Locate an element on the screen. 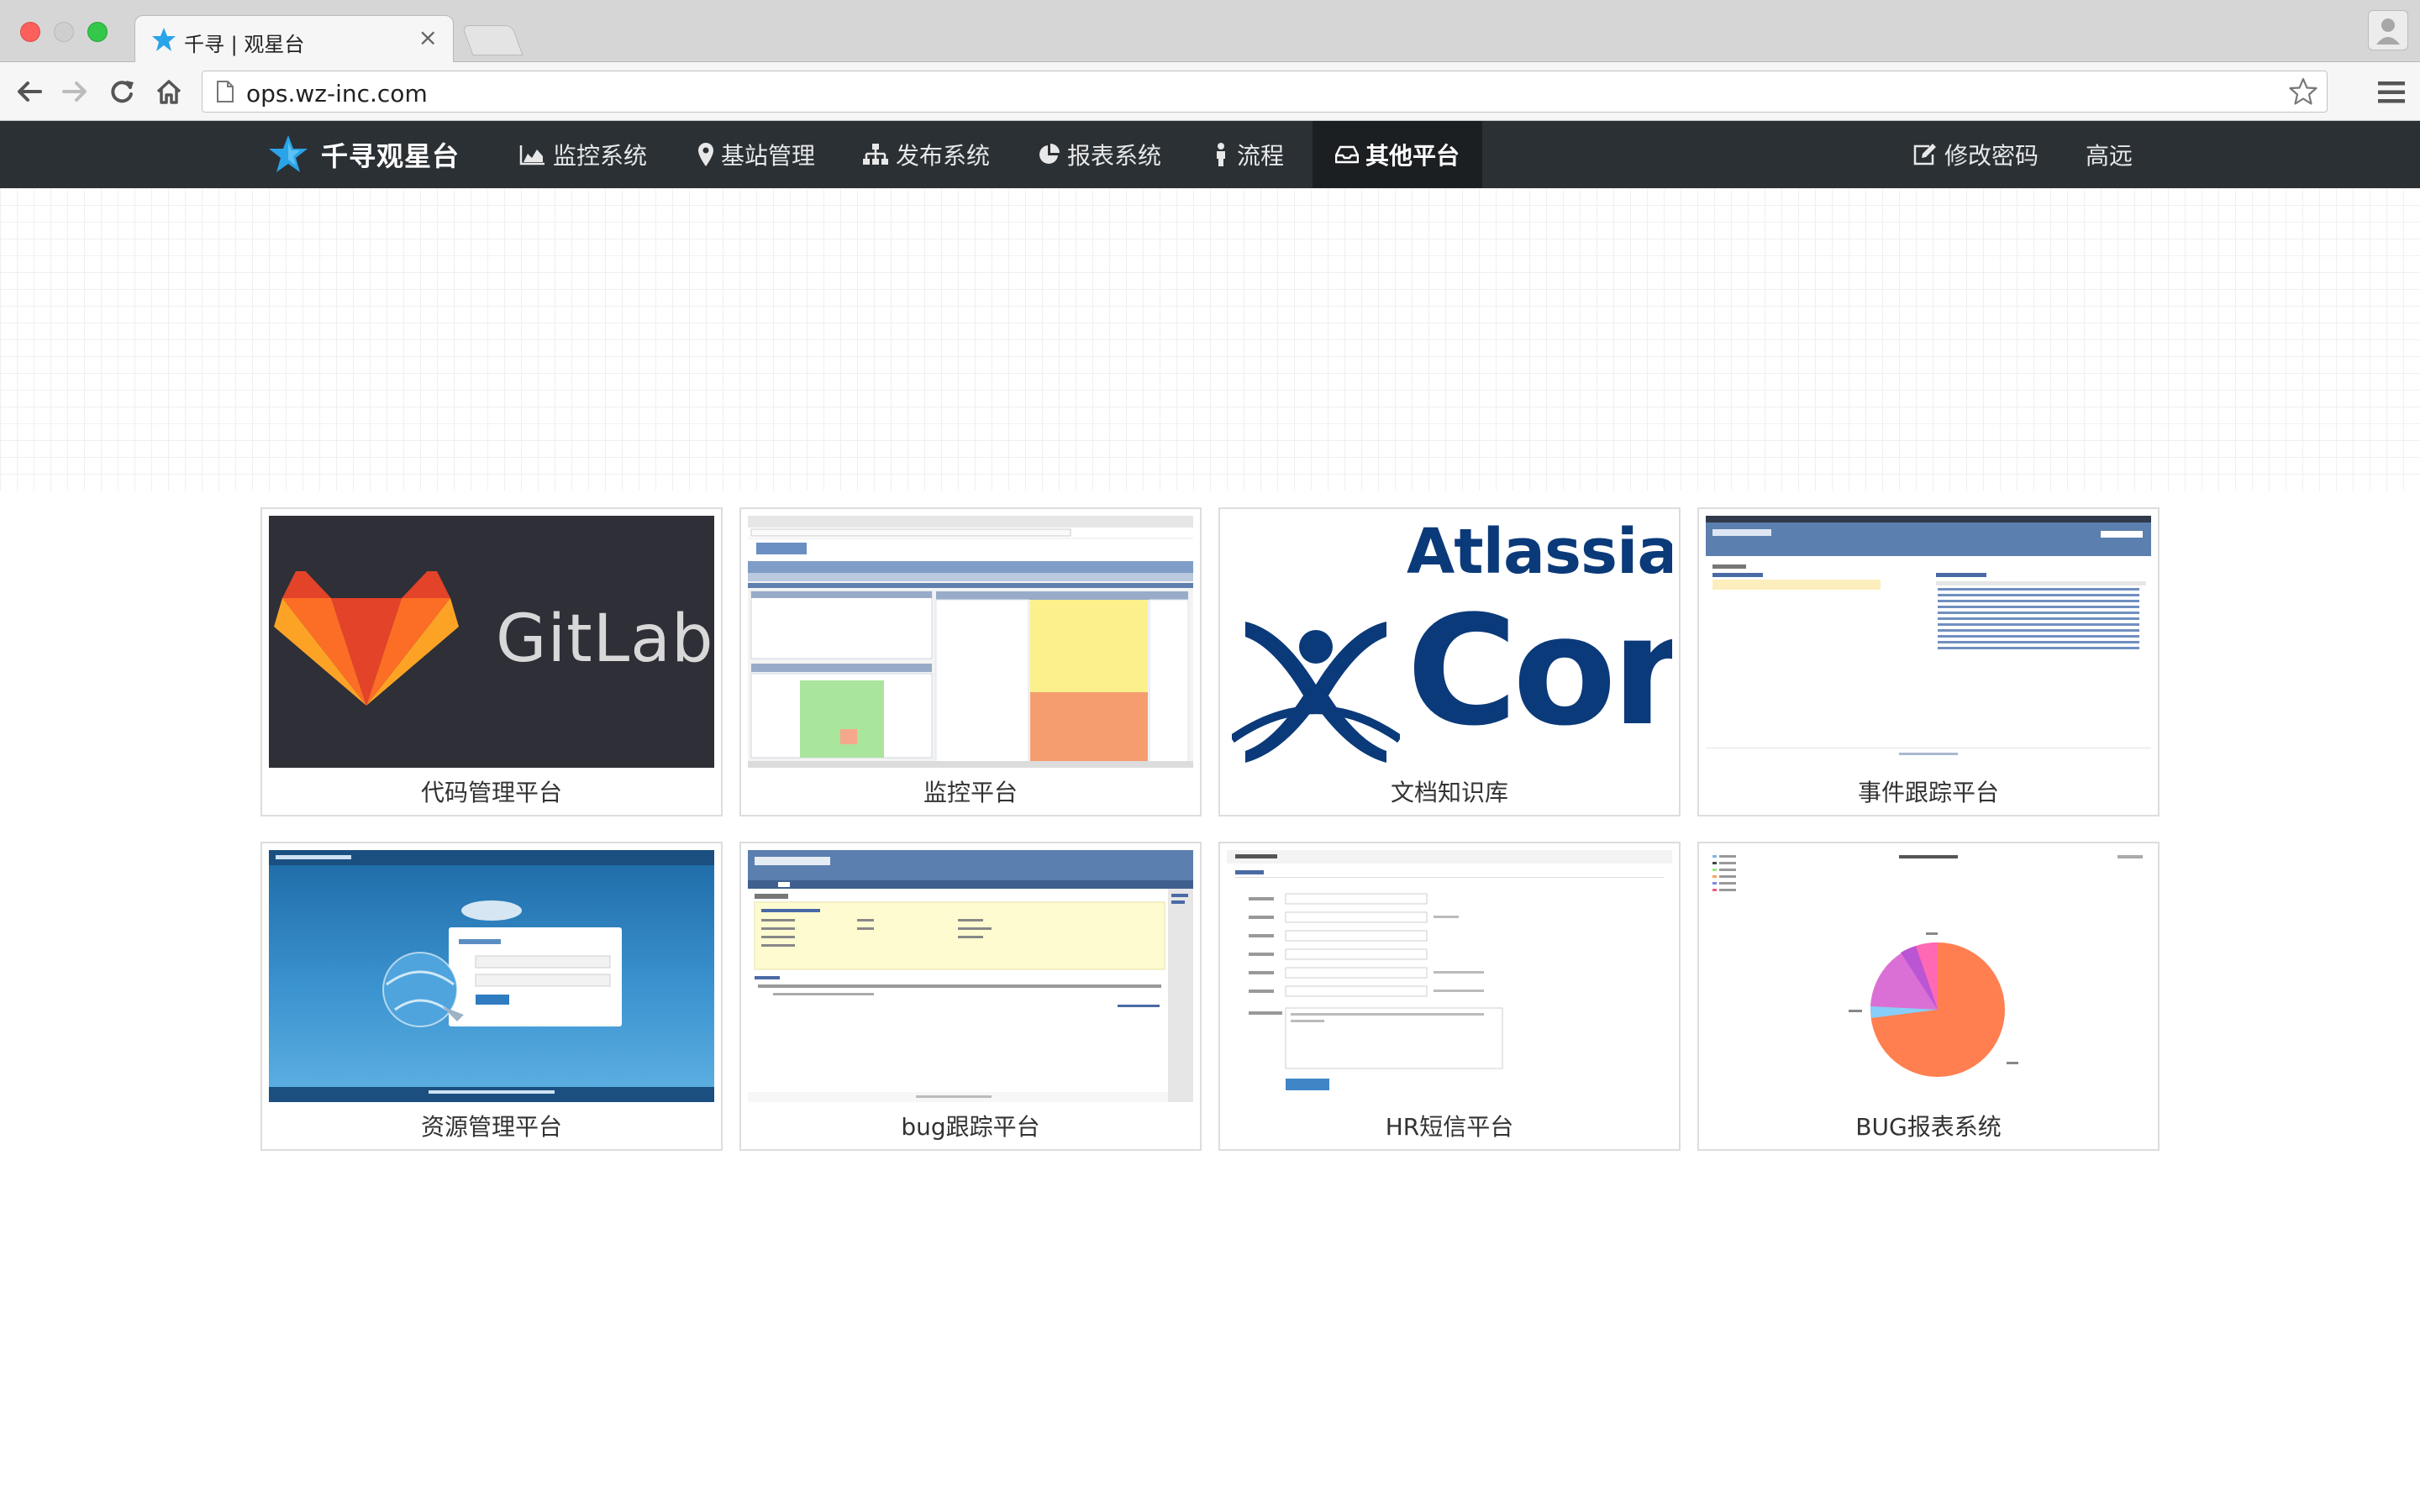 The height and width of the screenshot is (1512, 2420). forward-button is located at coordinates (75, 91).